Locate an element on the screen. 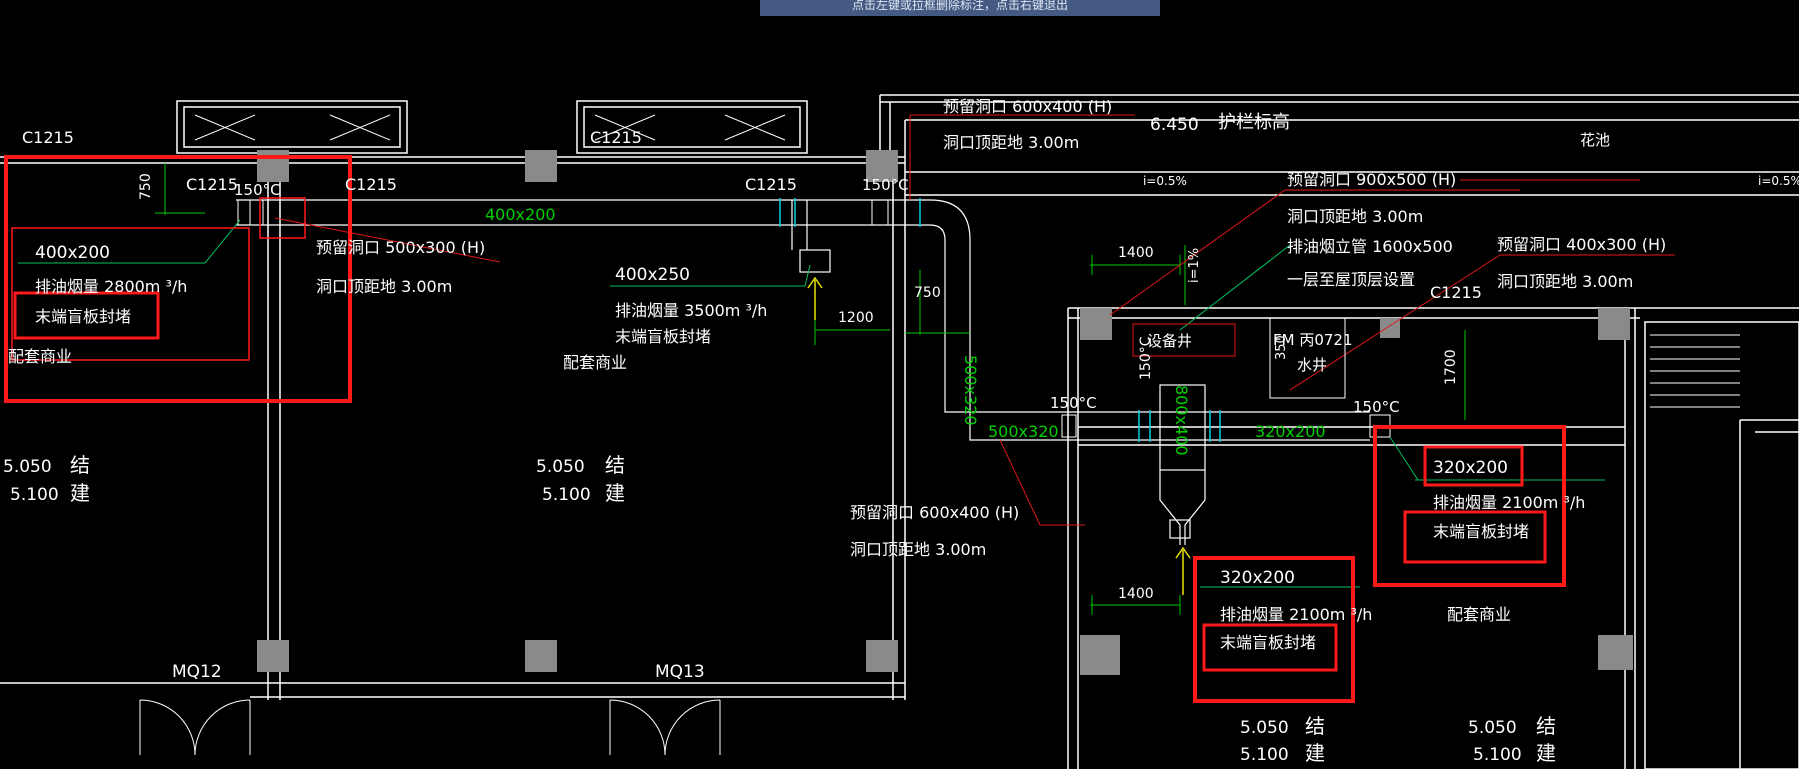  struct-c1: 结 is located at coordinates (1315, 726).